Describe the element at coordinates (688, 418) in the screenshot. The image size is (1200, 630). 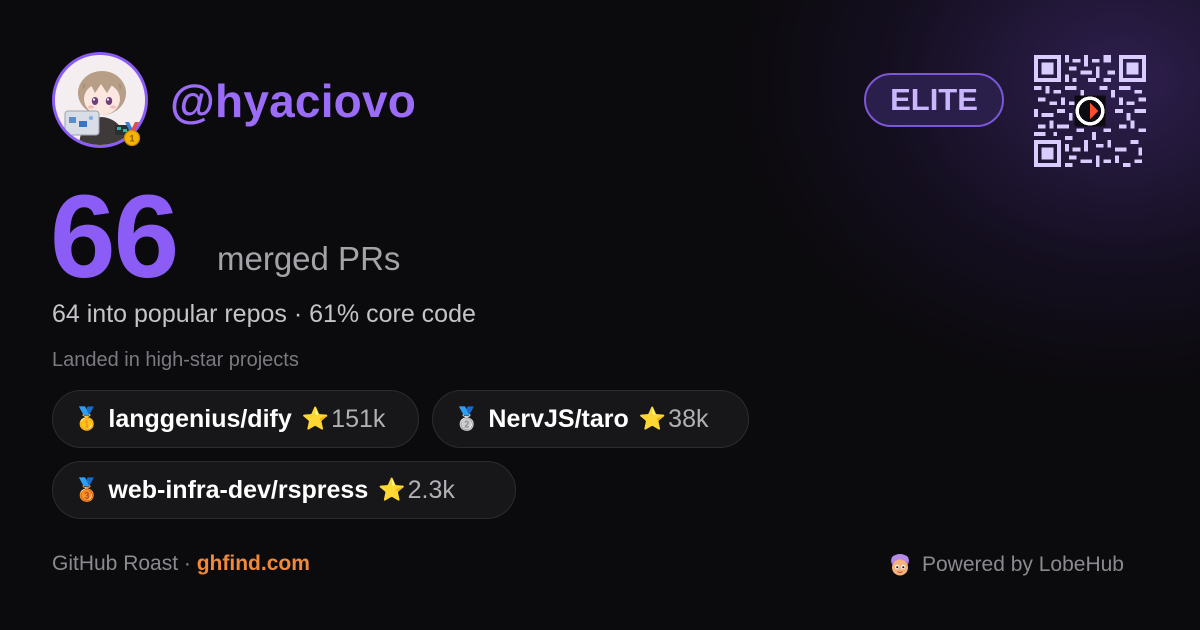
I see `repo-star-count: 38k` at that location.